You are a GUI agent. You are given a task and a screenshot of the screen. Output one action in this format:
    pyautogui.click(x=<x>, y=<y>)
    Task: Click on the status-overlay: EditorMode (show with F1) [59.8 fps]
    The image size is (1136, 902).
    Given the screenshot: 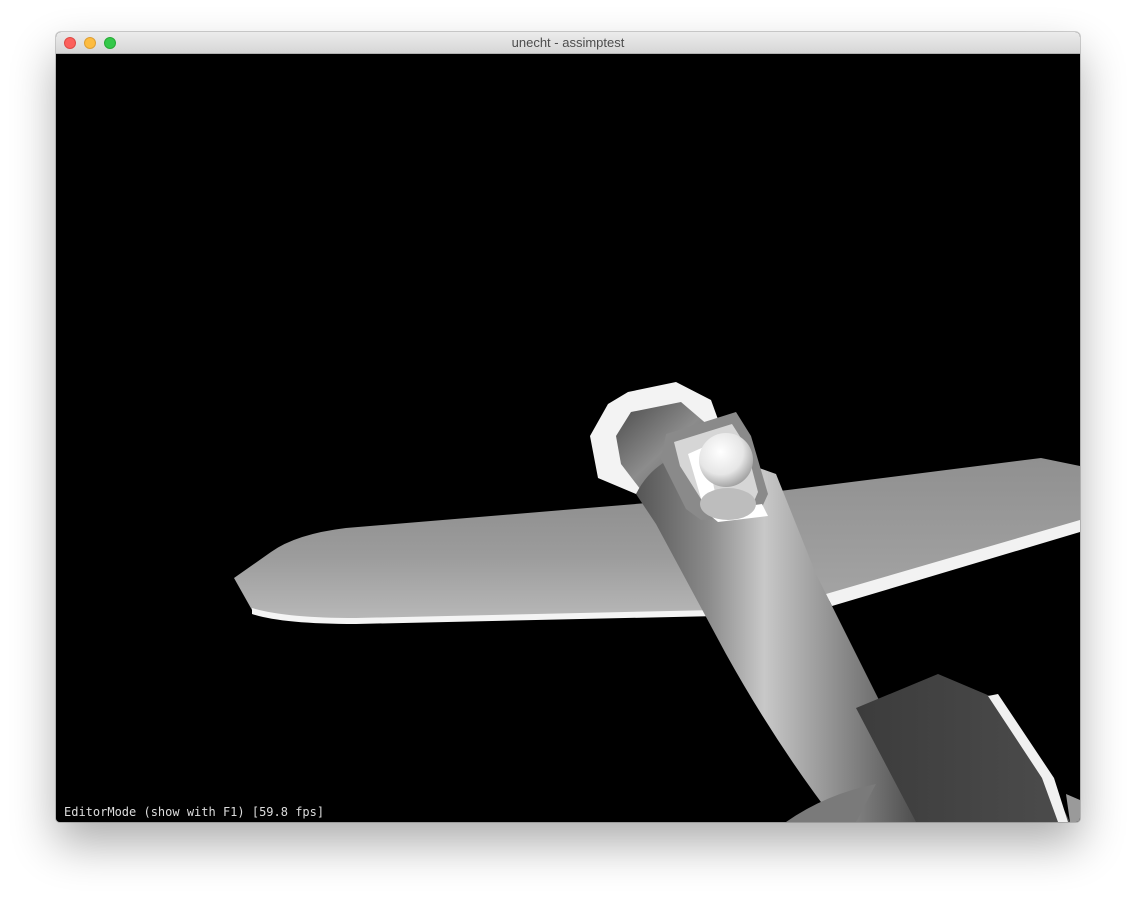 What is the action you would take?
    pyautogui.click(x=194, y=812)
    